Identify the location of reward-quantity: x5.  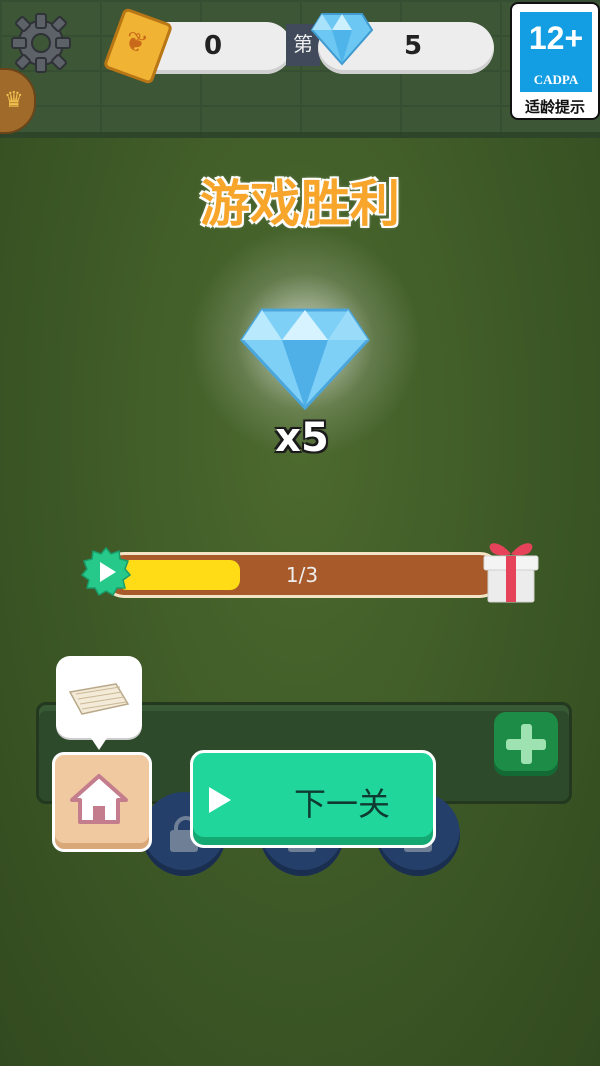
(302, 438).